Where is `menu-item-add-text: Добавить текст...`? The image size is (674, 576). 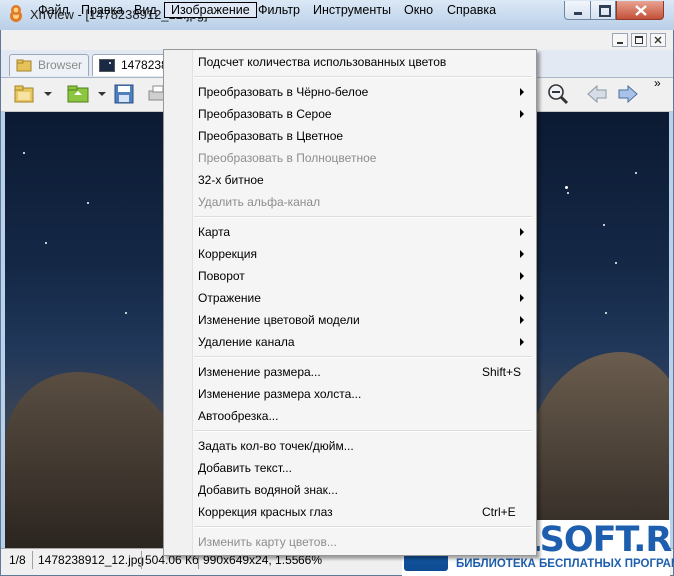 menu-item-add-text: Добавить текст... is located at coordinates (245, 468).